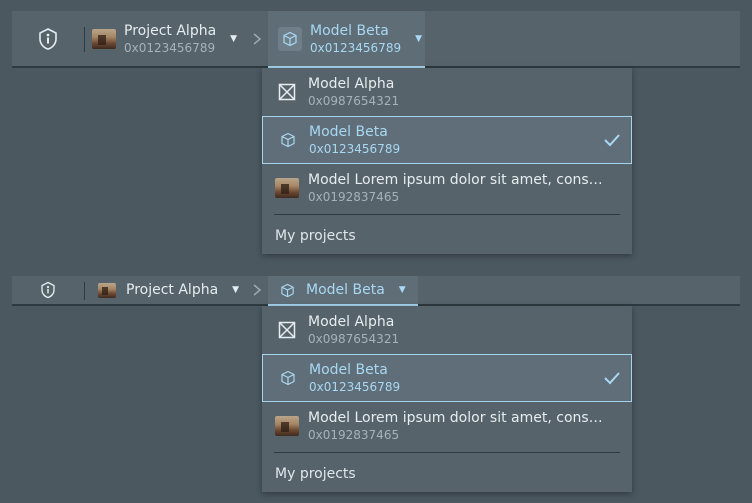 Image resolution: width=752 pixels, height=503 pixels. I want to click on model-id: 0x0123456789, so click(356, 47).